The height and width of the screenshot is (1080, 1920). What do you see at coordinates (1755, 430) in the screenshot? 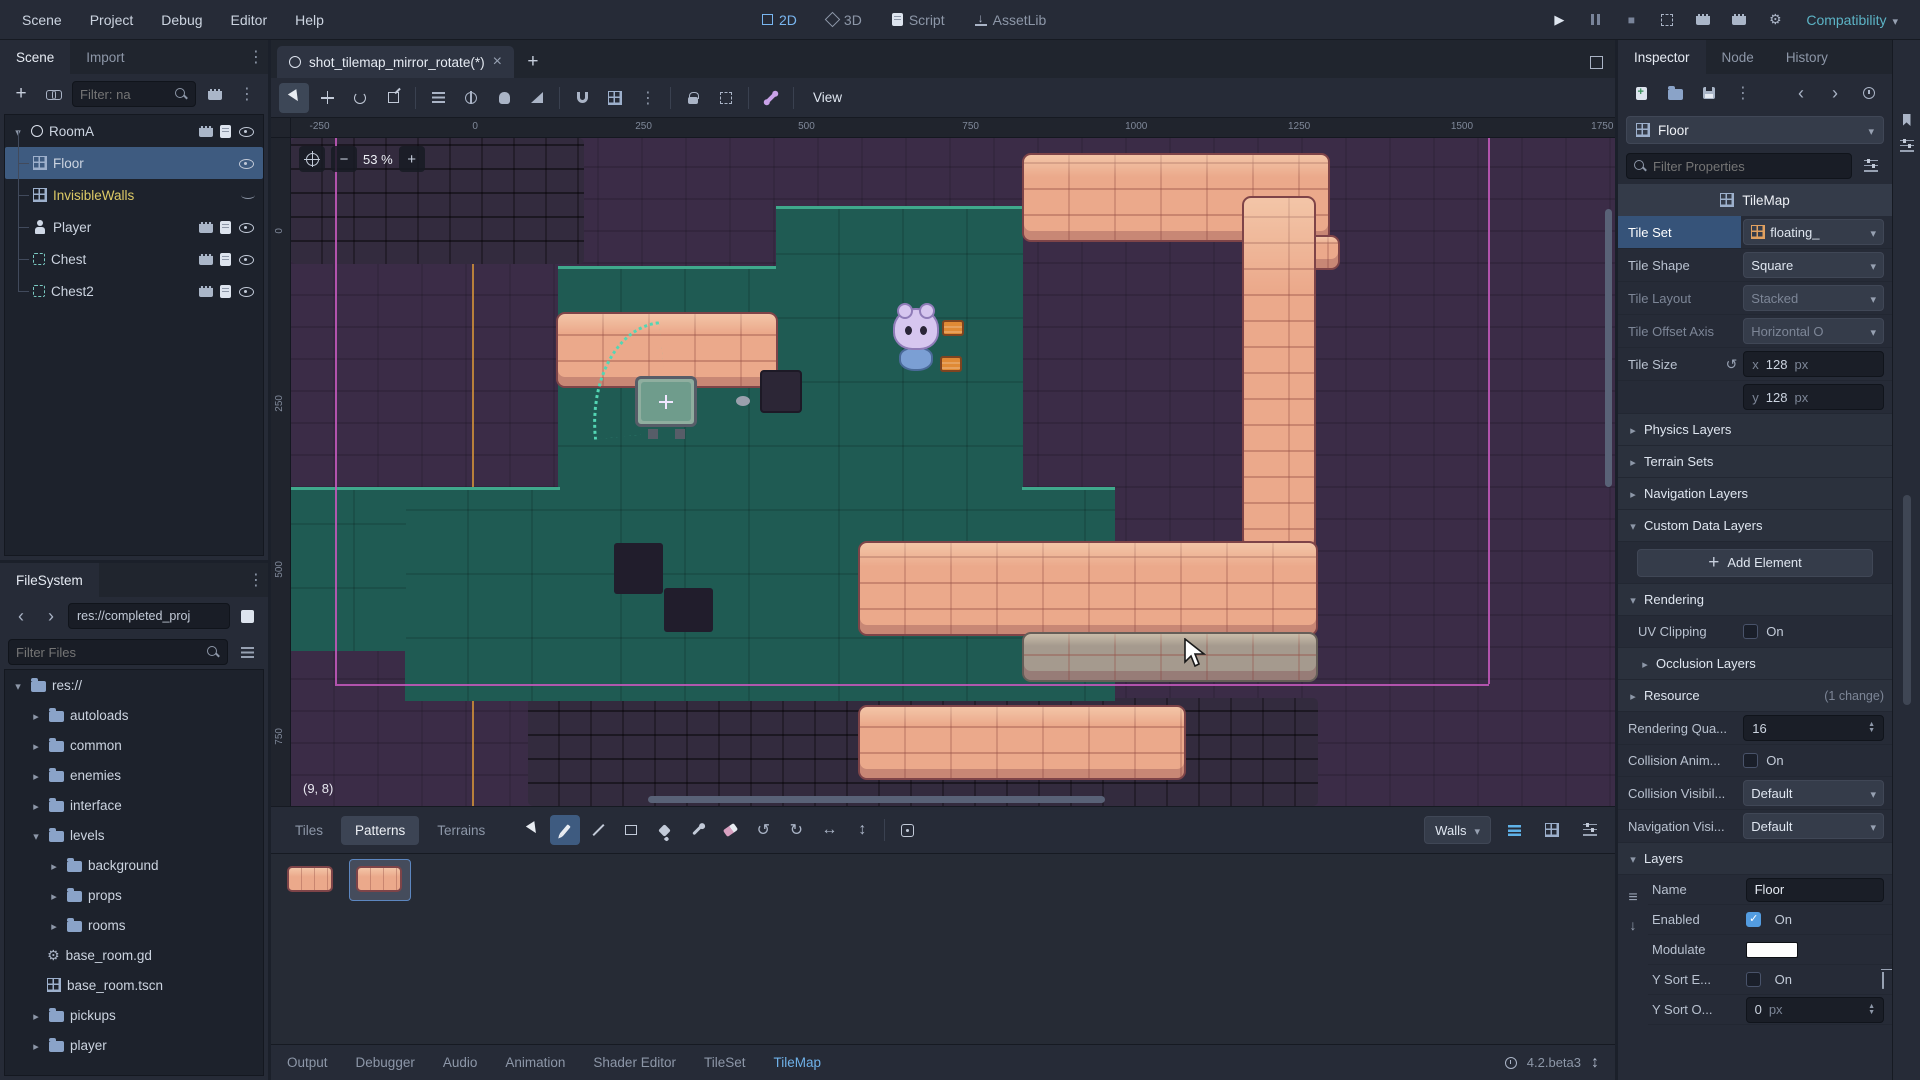
I see `group-physics-layers: Physics Layers` at bounding box center [1755, 430].